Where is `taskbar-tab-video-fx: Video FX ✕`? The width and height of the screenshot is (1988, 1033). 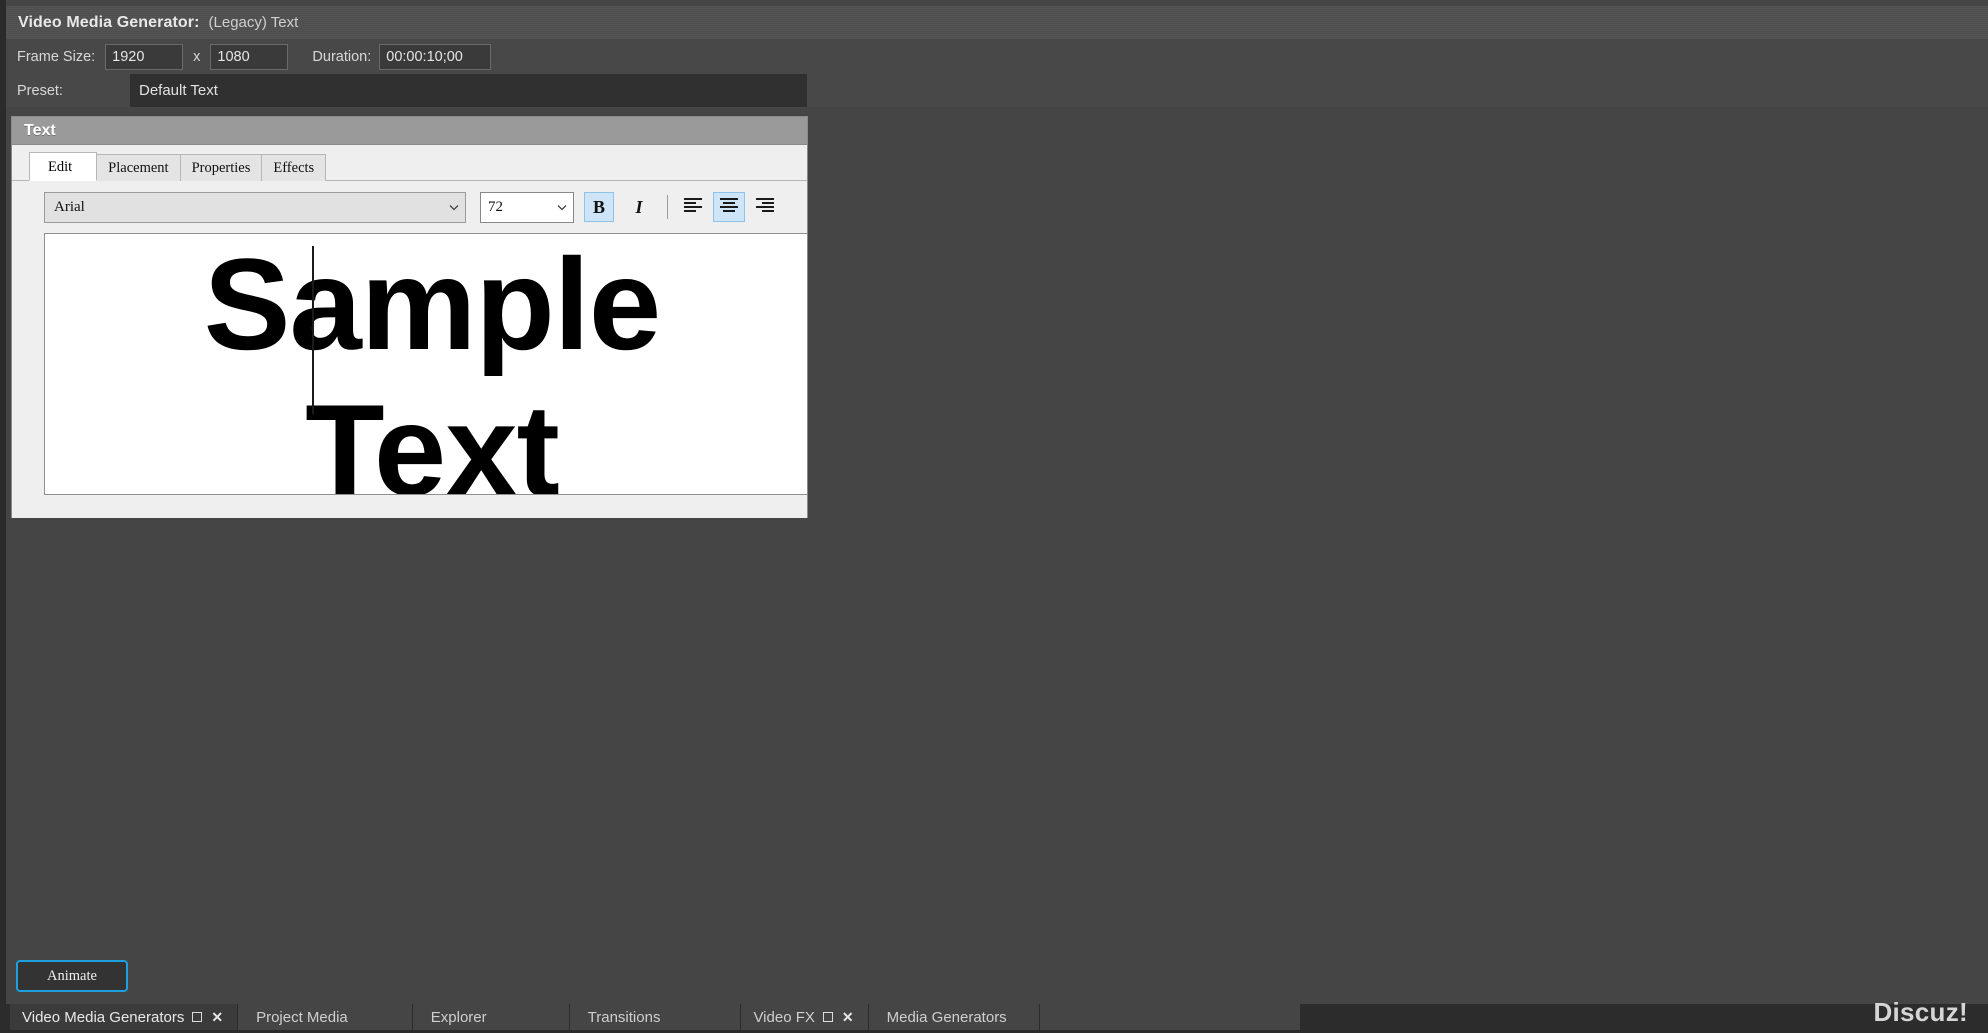
taskbar-tab-video-fx: Video FX ✕ is located at coordinates (805, 1017).